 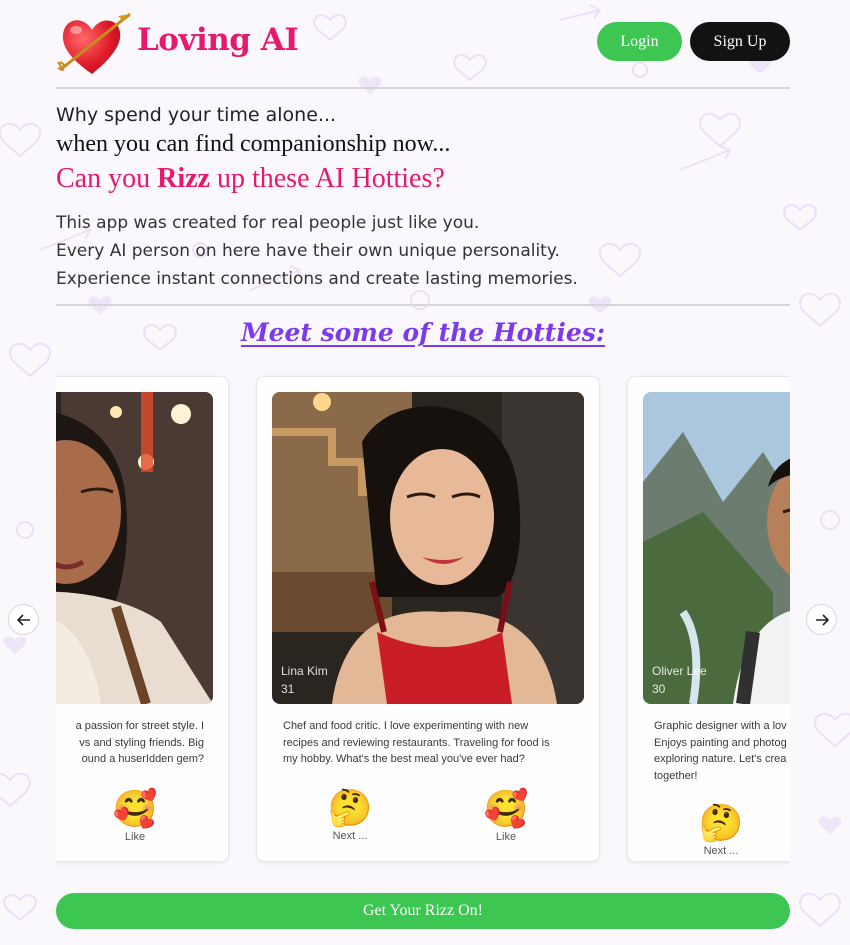 I want to click on bio-line: Graphic designer with a lov, so click(x=720, y=726).